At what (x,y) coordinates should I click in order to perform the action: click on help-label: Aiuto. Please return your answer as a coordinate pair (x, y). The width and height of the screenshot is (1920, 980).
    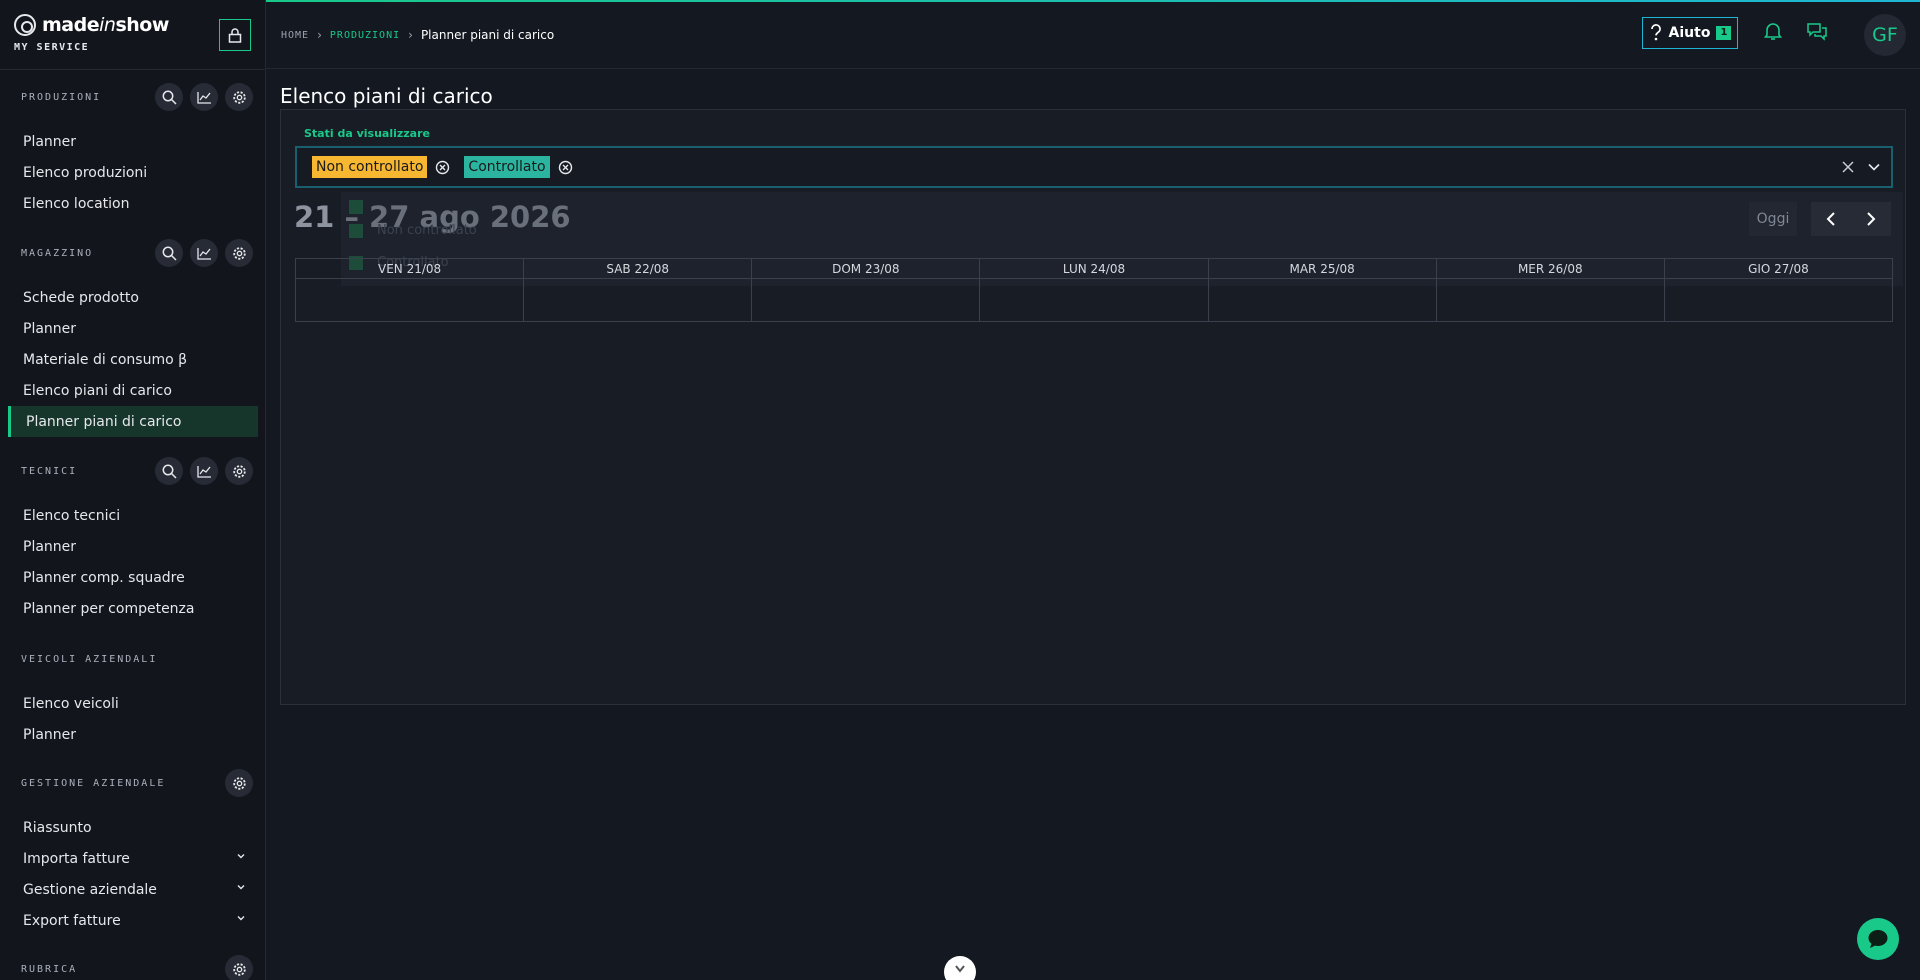
    Looking at the image, I should click on (1689, 33).